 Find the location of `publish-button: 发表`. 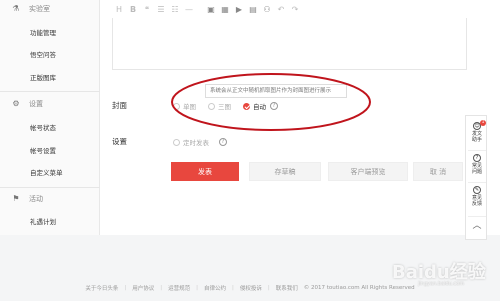

publish-button: 发表 is located at coordinates (205, 171).